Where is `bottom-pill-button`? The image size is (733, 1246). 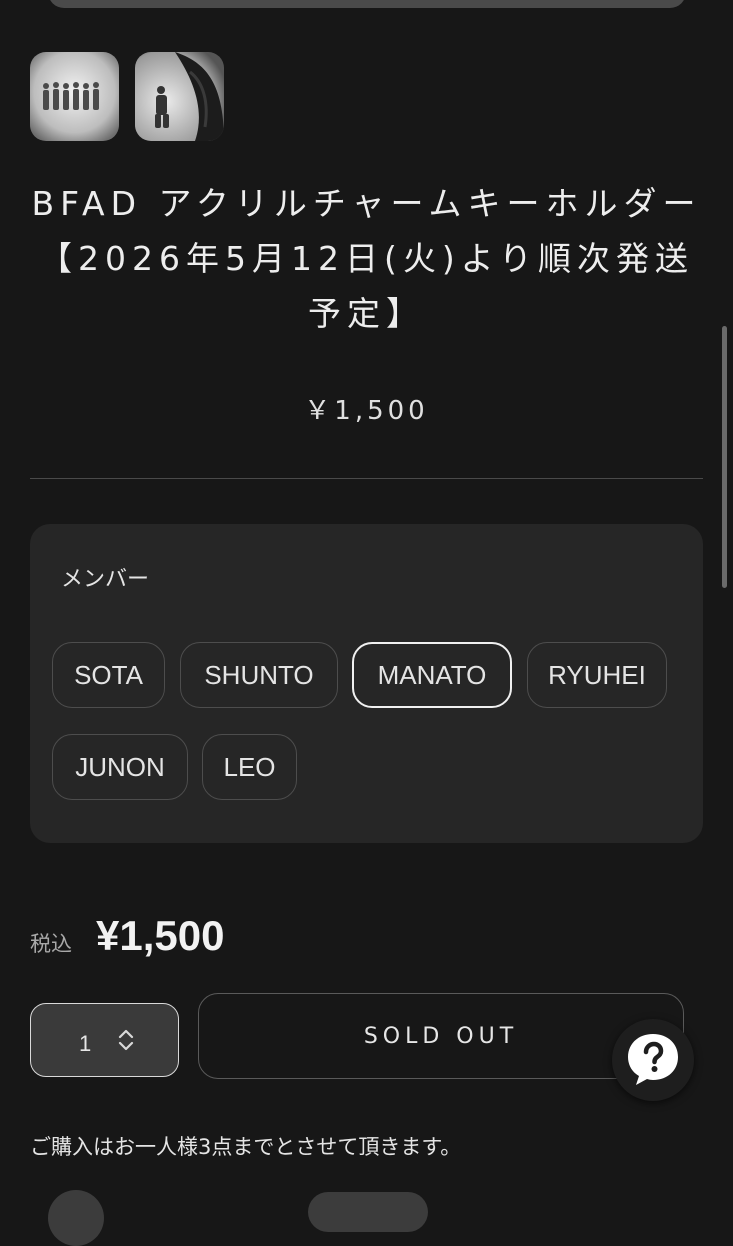 bottom-pill-button is located at coordinates (368, 1212).